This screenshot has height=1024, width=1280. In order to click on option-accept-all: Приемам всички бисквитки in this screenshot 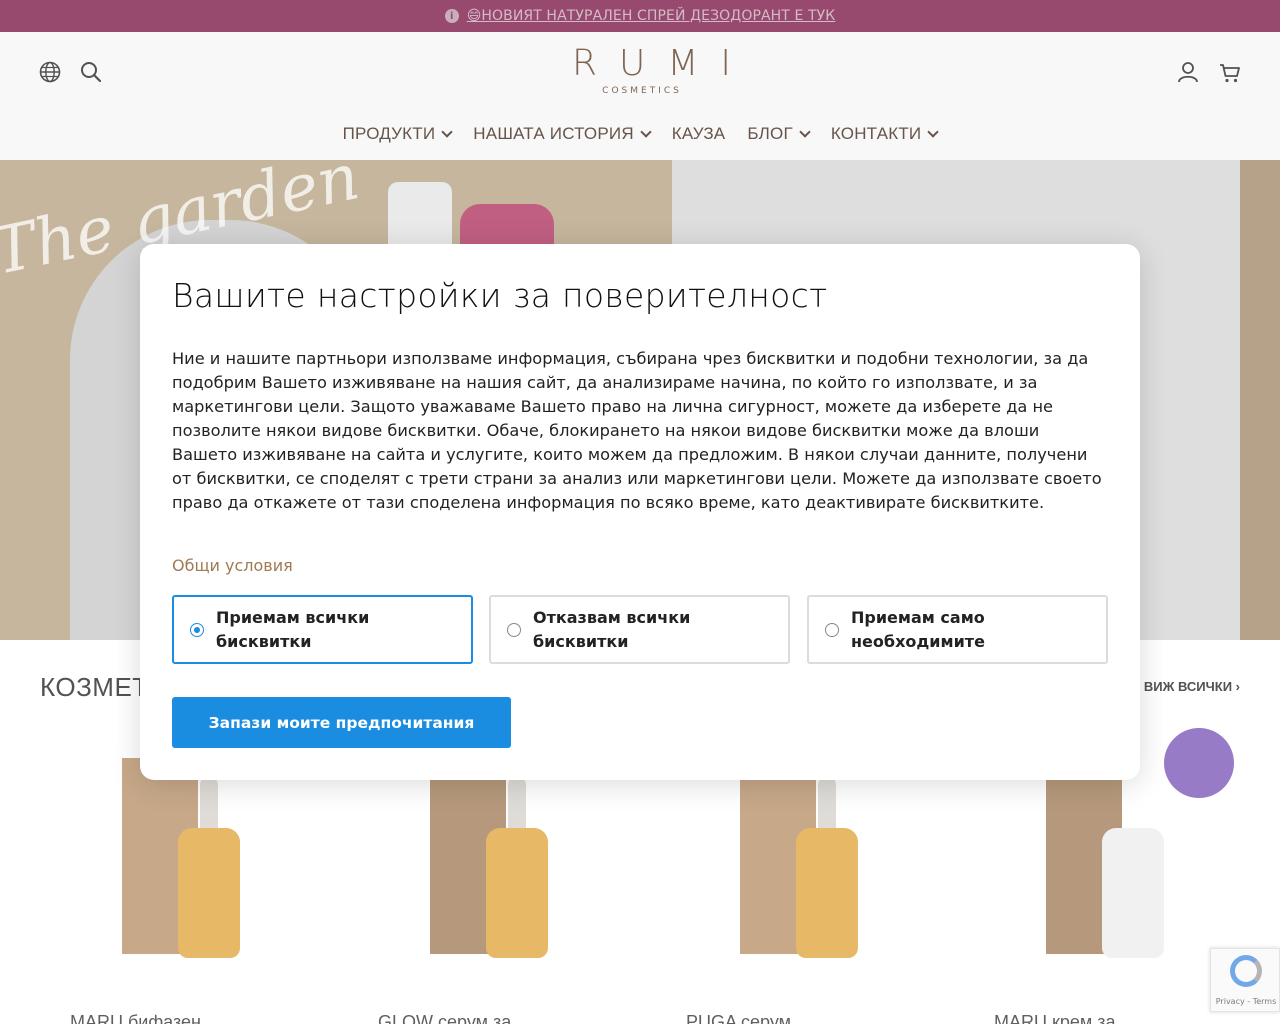, I will do `click(322, 629)`.